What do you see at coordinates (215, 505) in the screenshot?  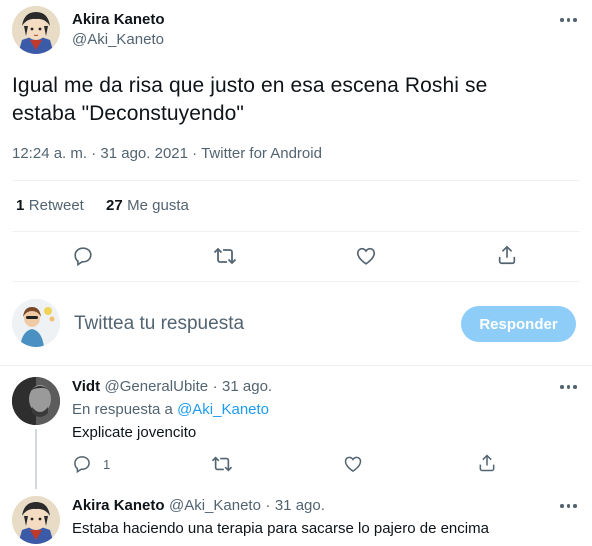 I see `reply-author-handle: @Aki_Kaneto` at bounding box center [215, 505].